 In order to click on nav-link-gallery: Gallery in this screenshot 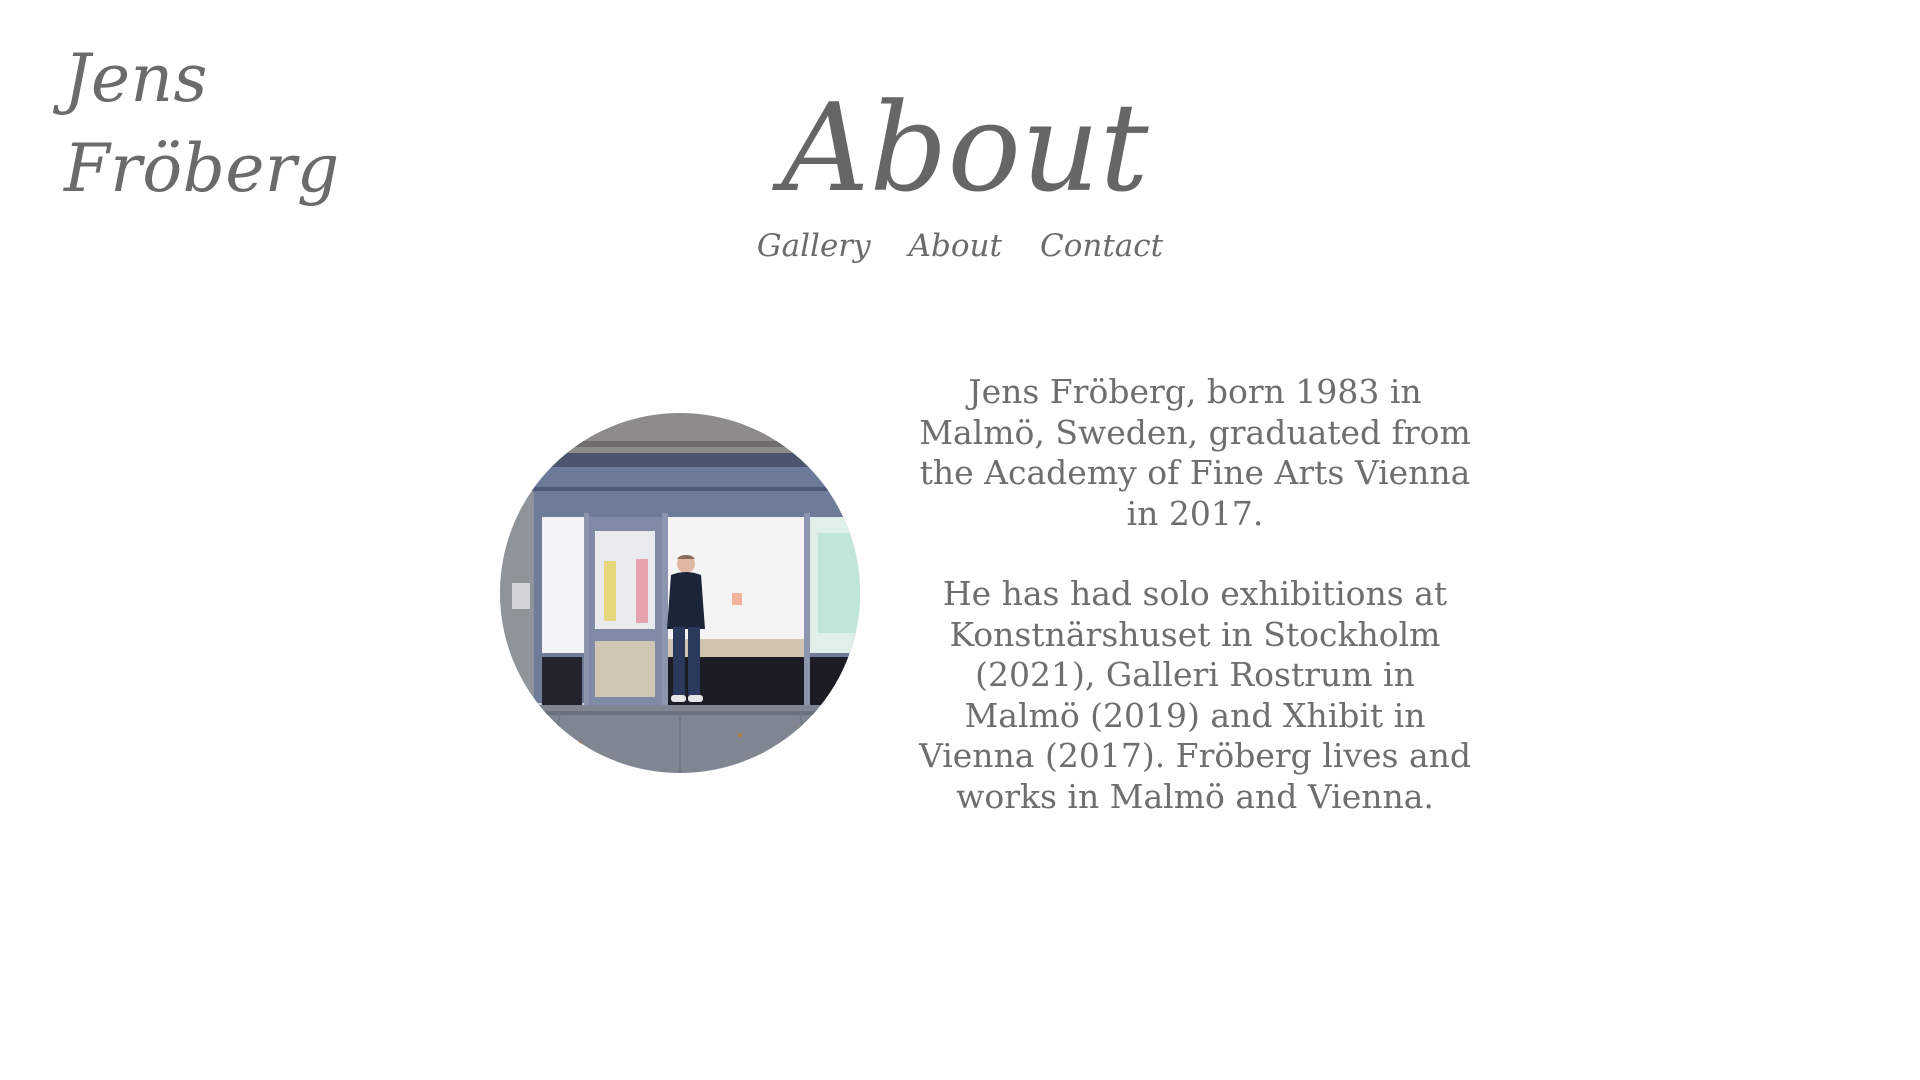, I will do `click(814, 246)`.